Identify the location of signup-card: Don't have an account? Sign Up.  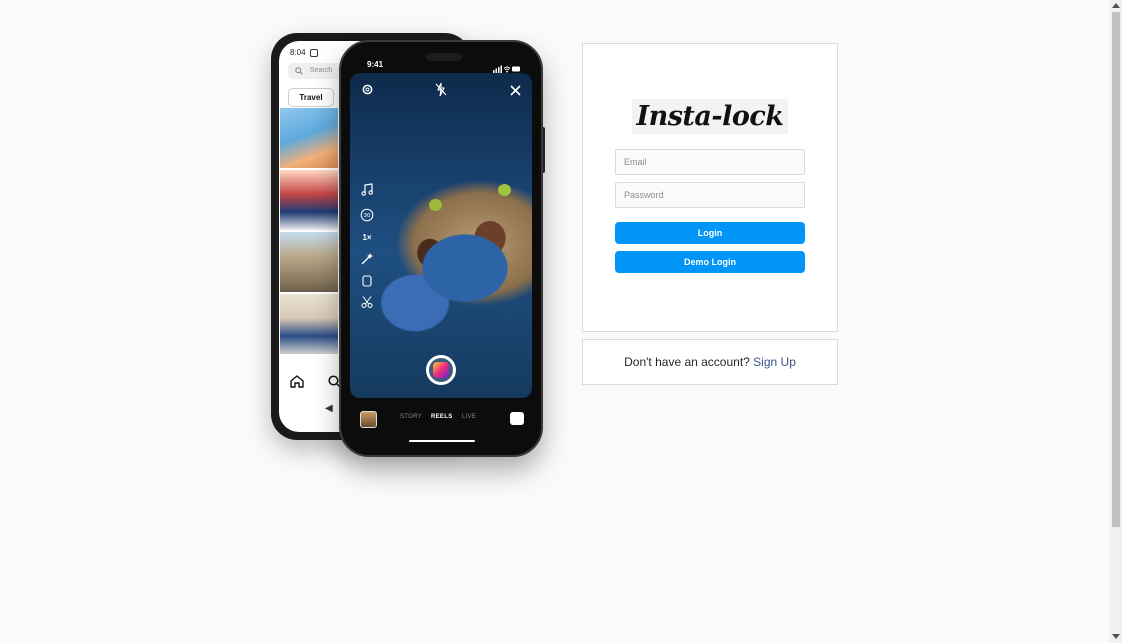
(710, 362).